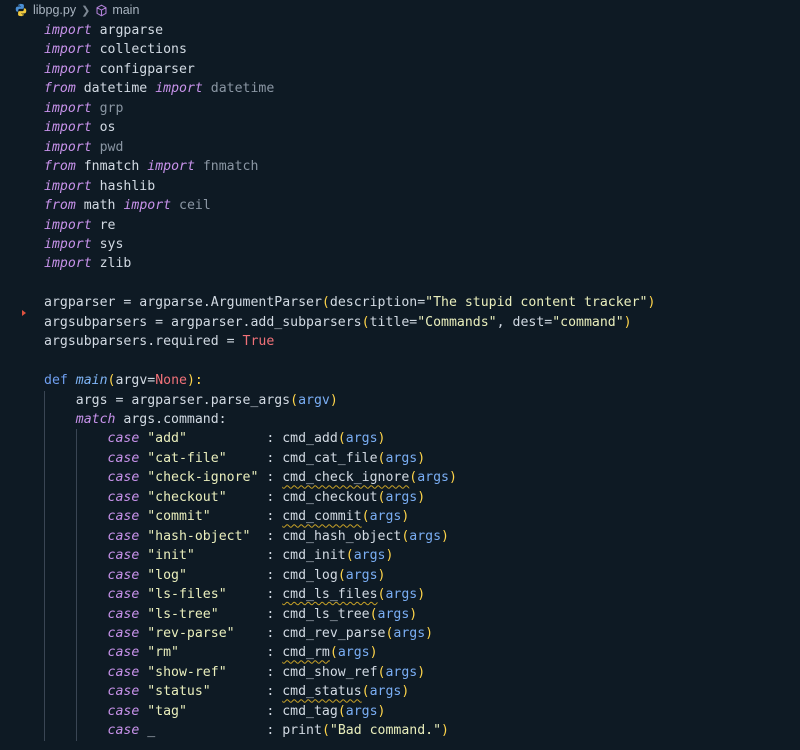 This screenshot has height=750, width=800. Describe the element at coordinates (385, 731) in the screenshot. I see `code-string: "Bad command."` at that location.